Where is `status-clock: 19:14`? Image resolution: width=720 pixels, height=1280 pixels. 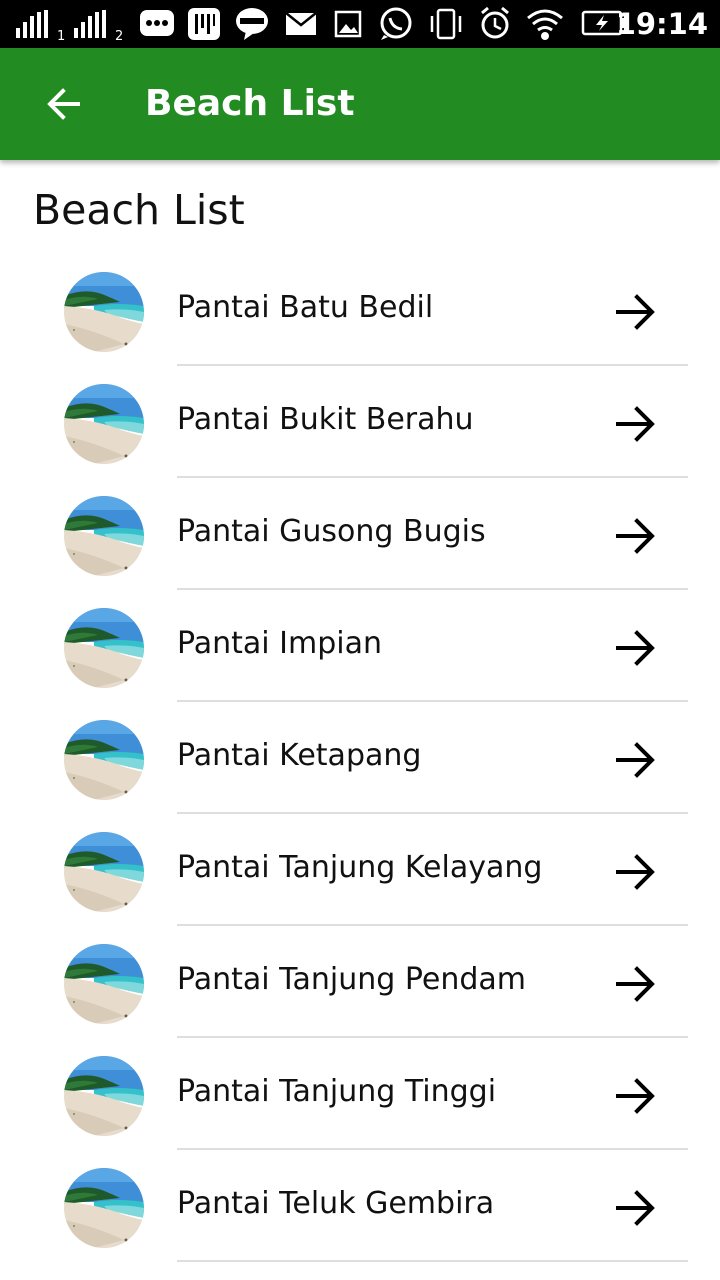 status-clock: 19:14 is located at coordinates (661, 24).